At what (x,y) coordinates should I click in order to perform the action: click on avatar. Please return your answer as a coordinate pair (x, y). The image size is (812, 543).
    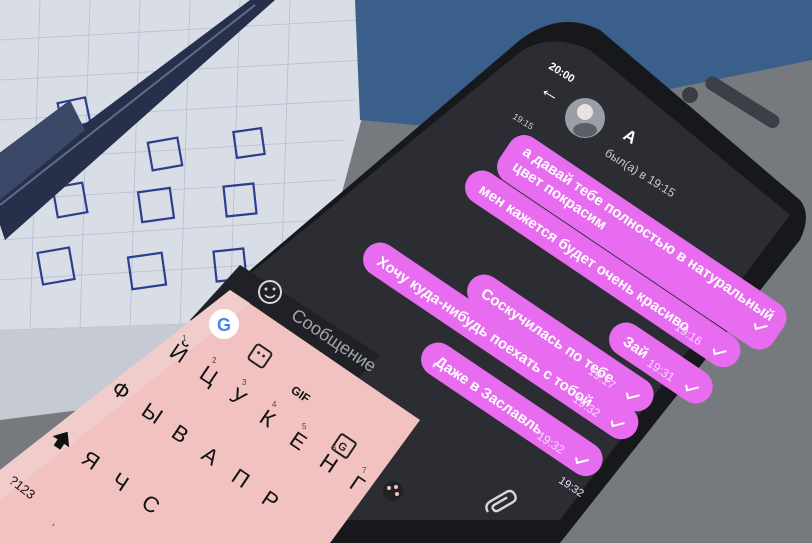
    Looking at the image, I should click on (585, 118).